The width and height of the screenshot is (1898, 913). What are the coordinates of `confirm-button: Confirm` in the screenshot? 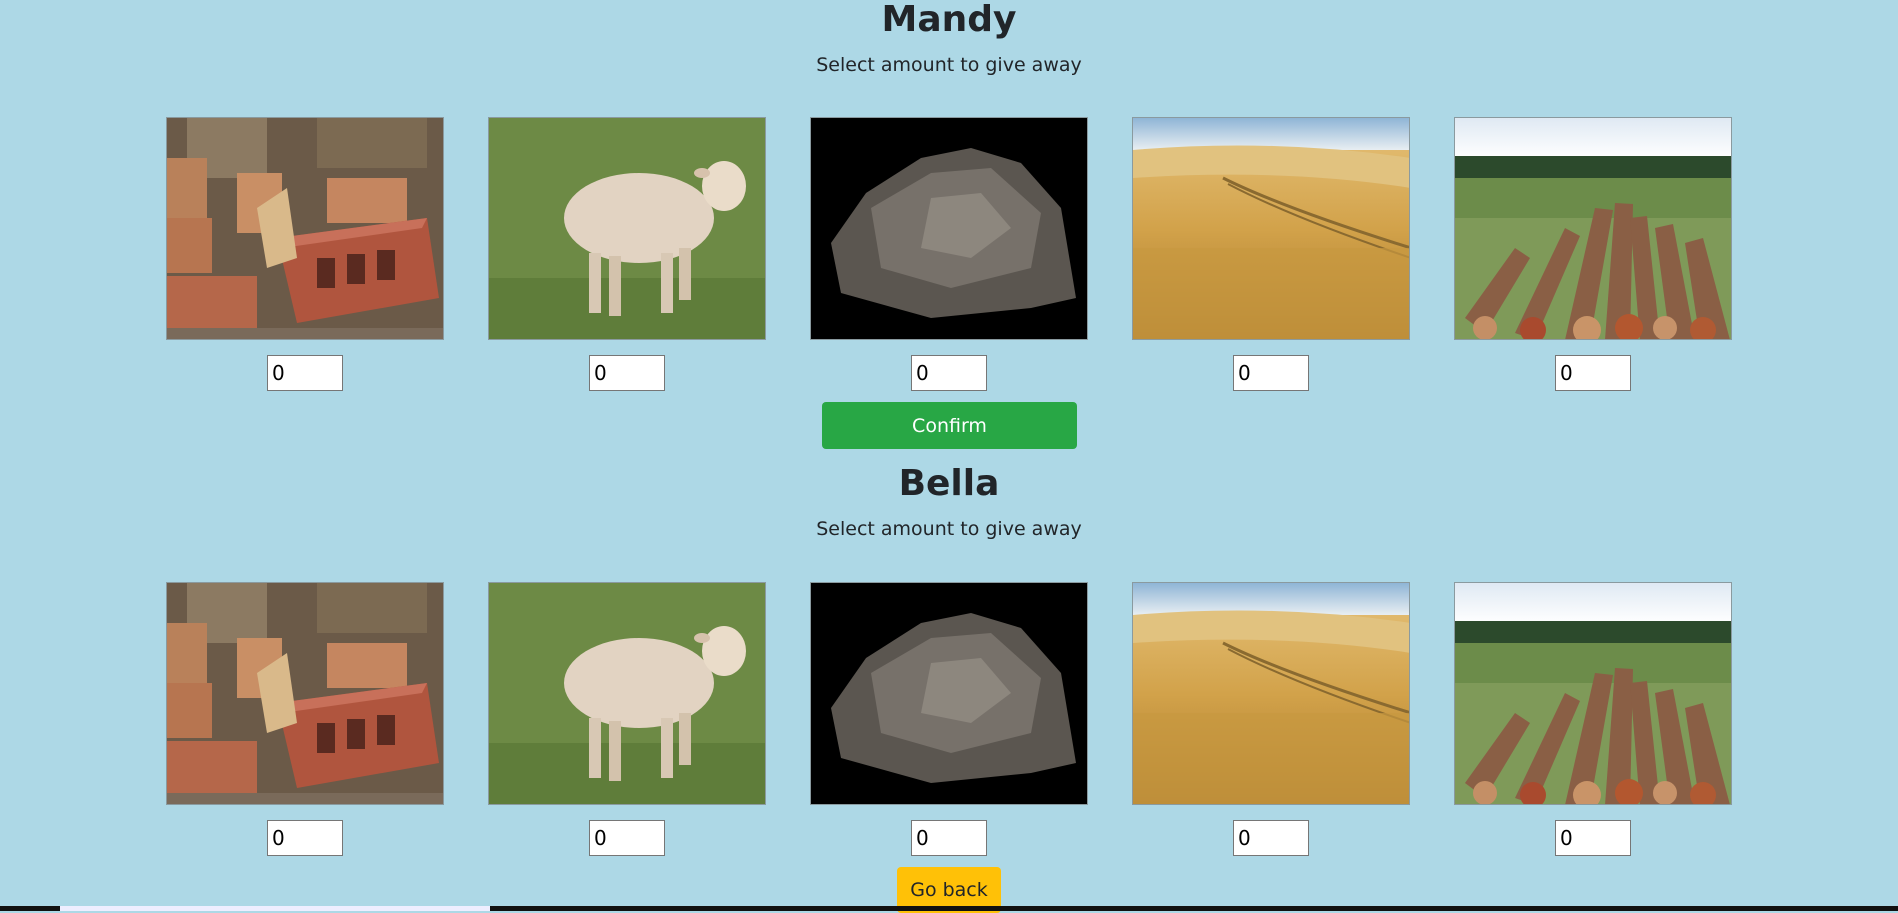 It's located at (949, 425).